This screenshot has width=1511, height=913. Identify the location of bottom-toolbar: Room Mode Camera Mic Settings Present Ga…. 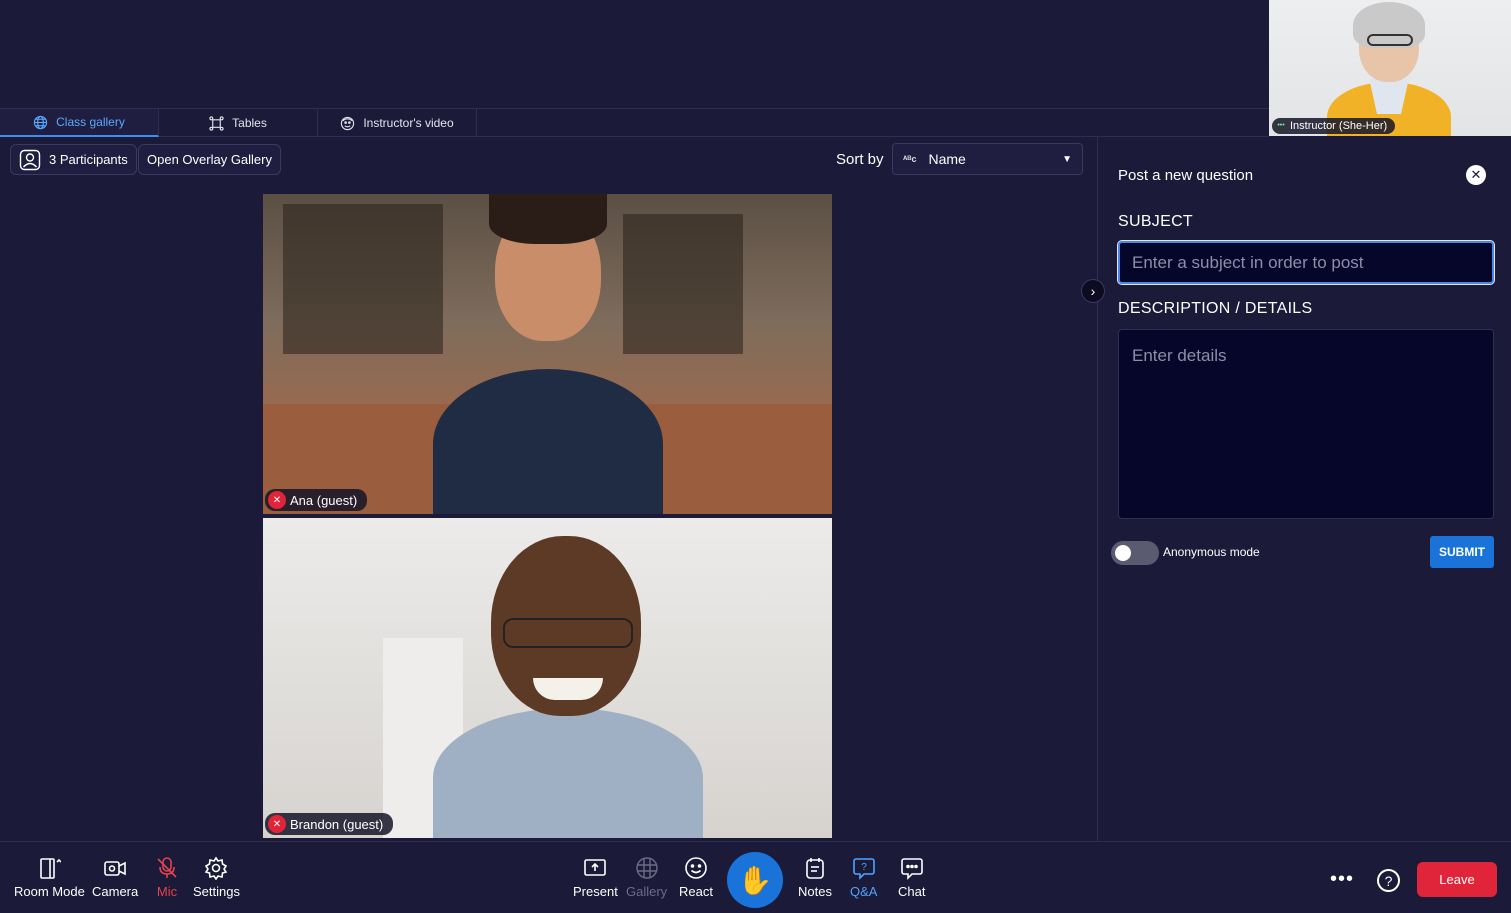
(755, 877).